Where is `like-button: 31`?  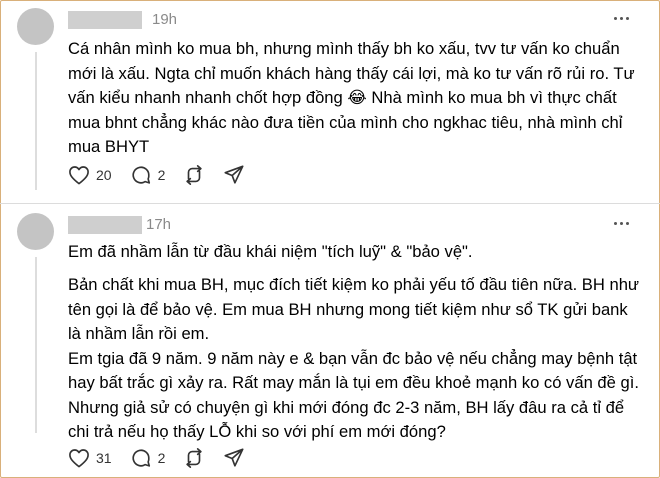 like-button: 31 is located at coordinates (90, 458).